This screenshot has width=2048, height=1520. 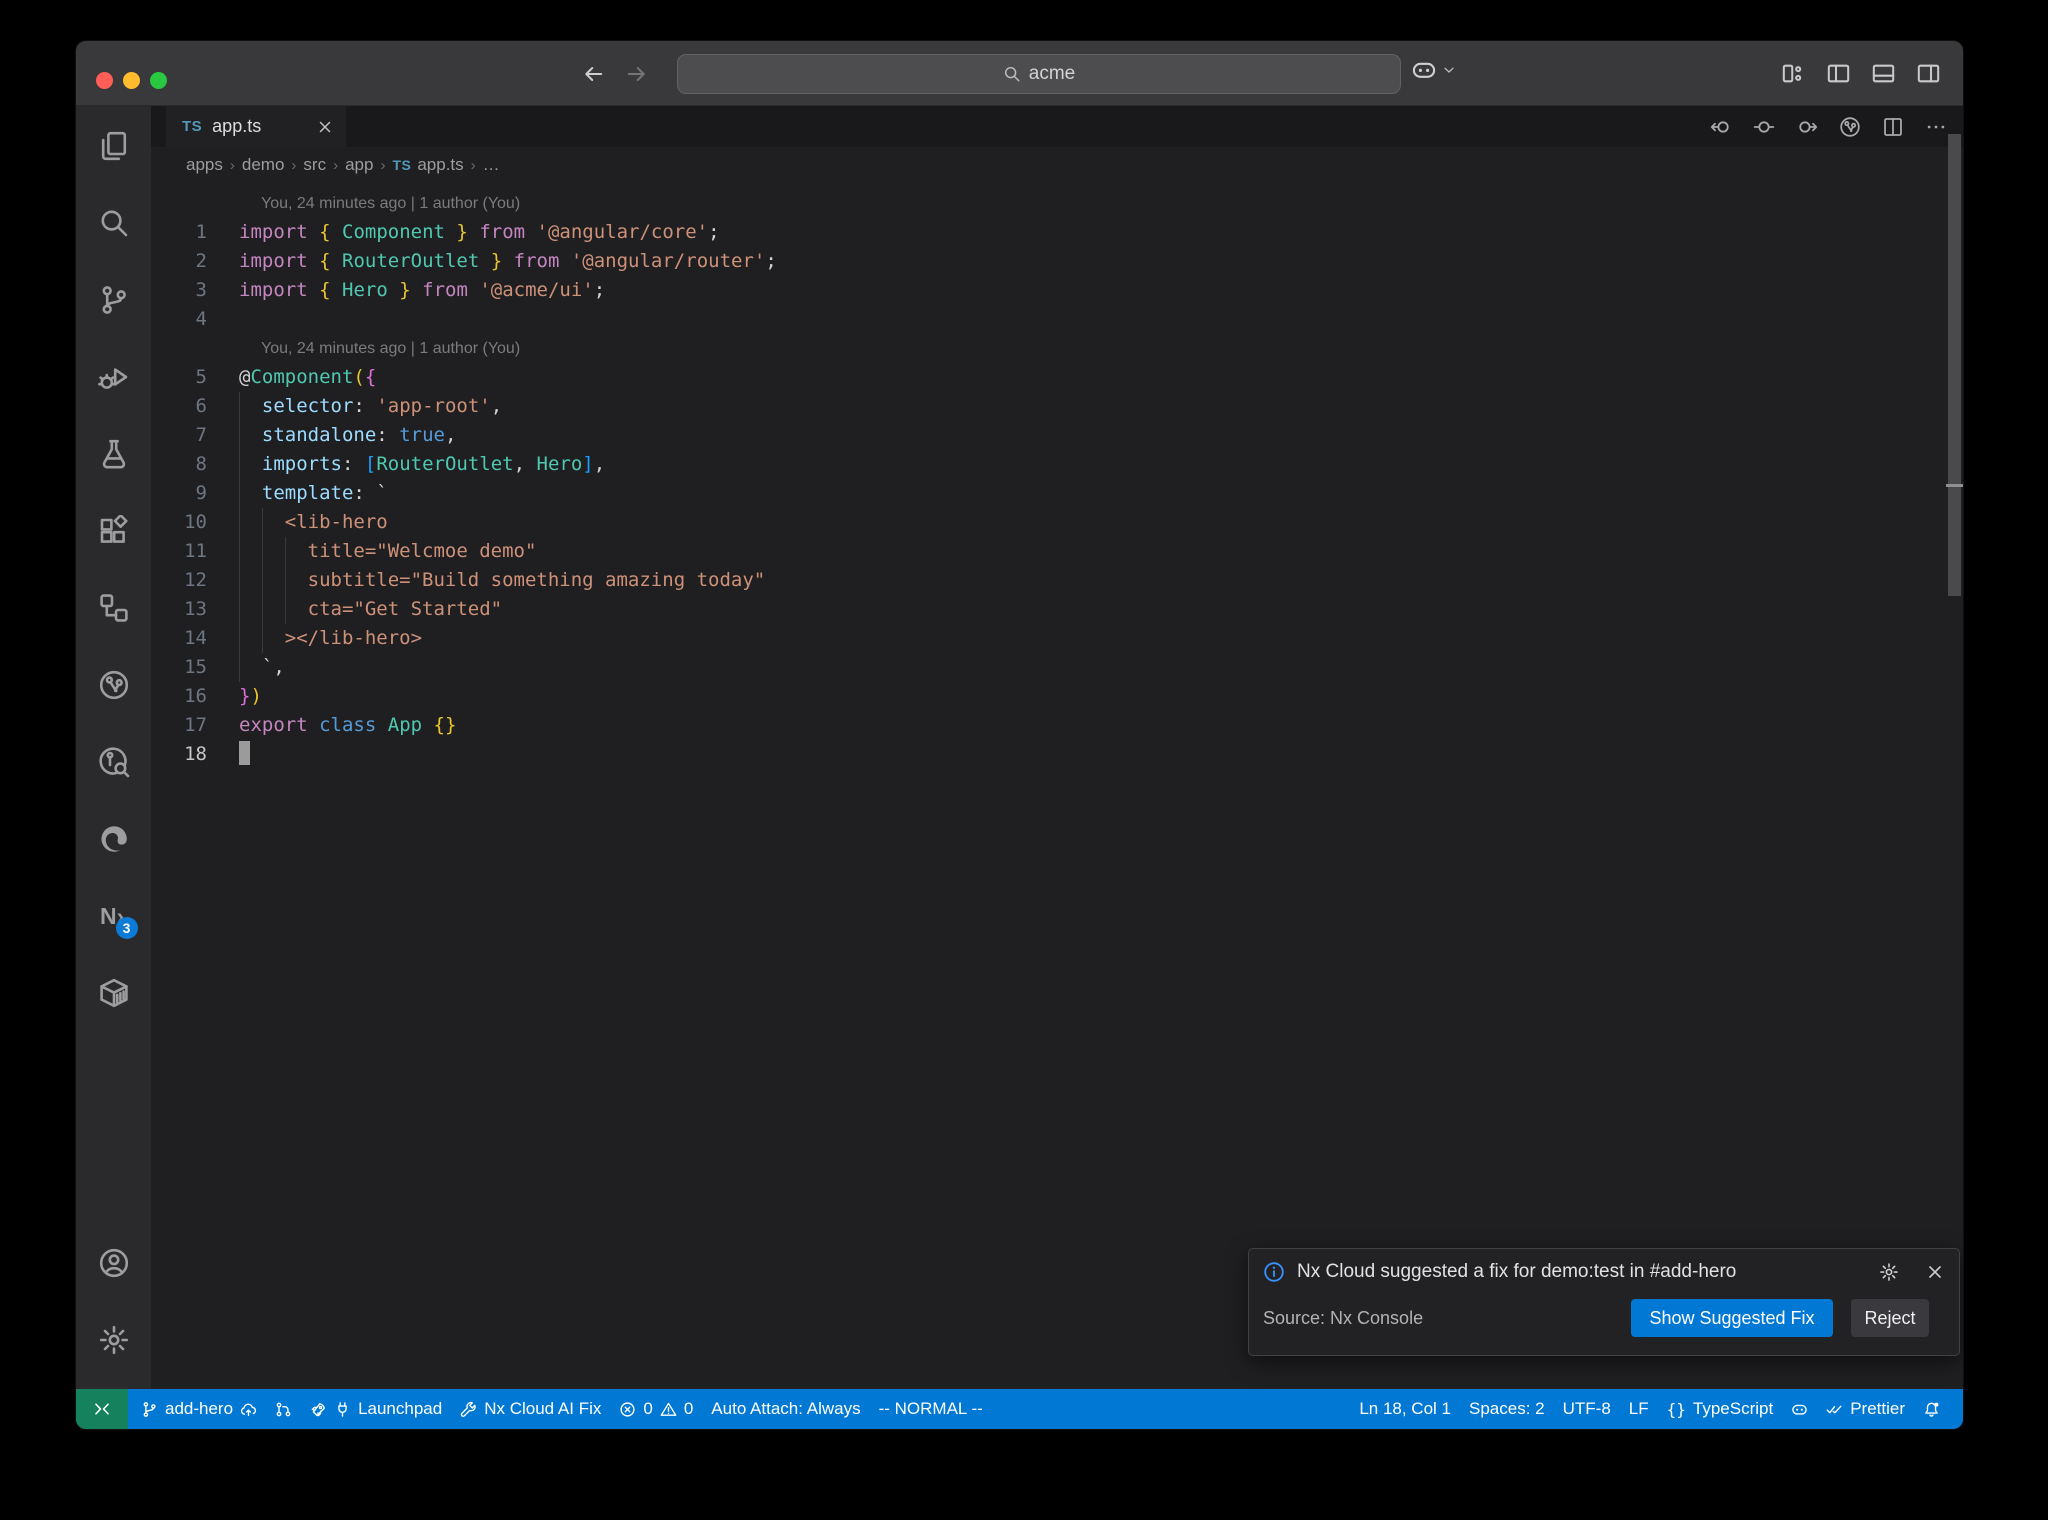 I want to click on minimize-window-button, so click(x=131, y=80).